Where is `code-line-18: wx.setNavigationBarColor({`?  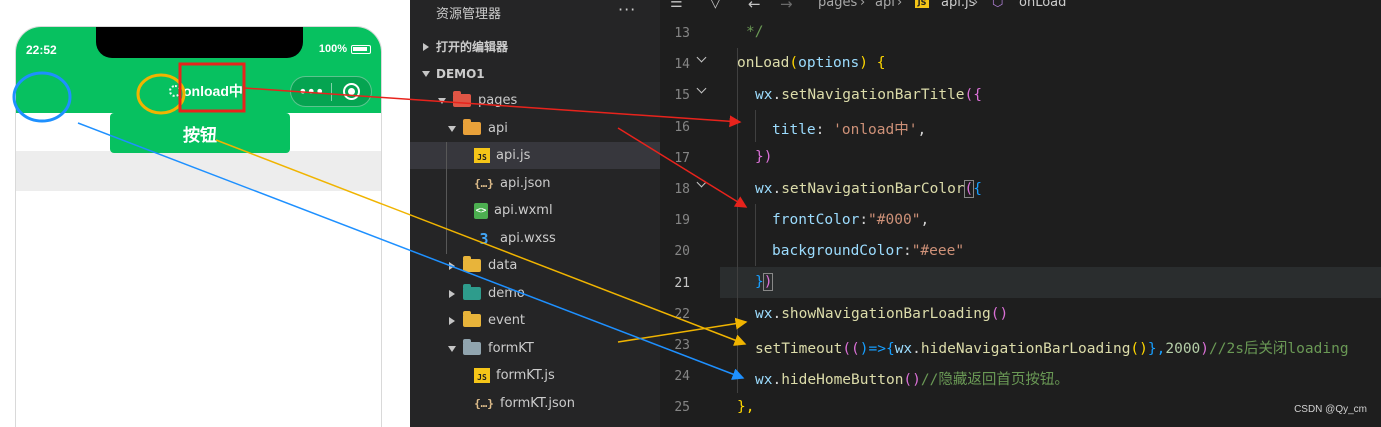 code-line-18: wx.setNavigationBarColor({ is located at coordinates (868, 189).